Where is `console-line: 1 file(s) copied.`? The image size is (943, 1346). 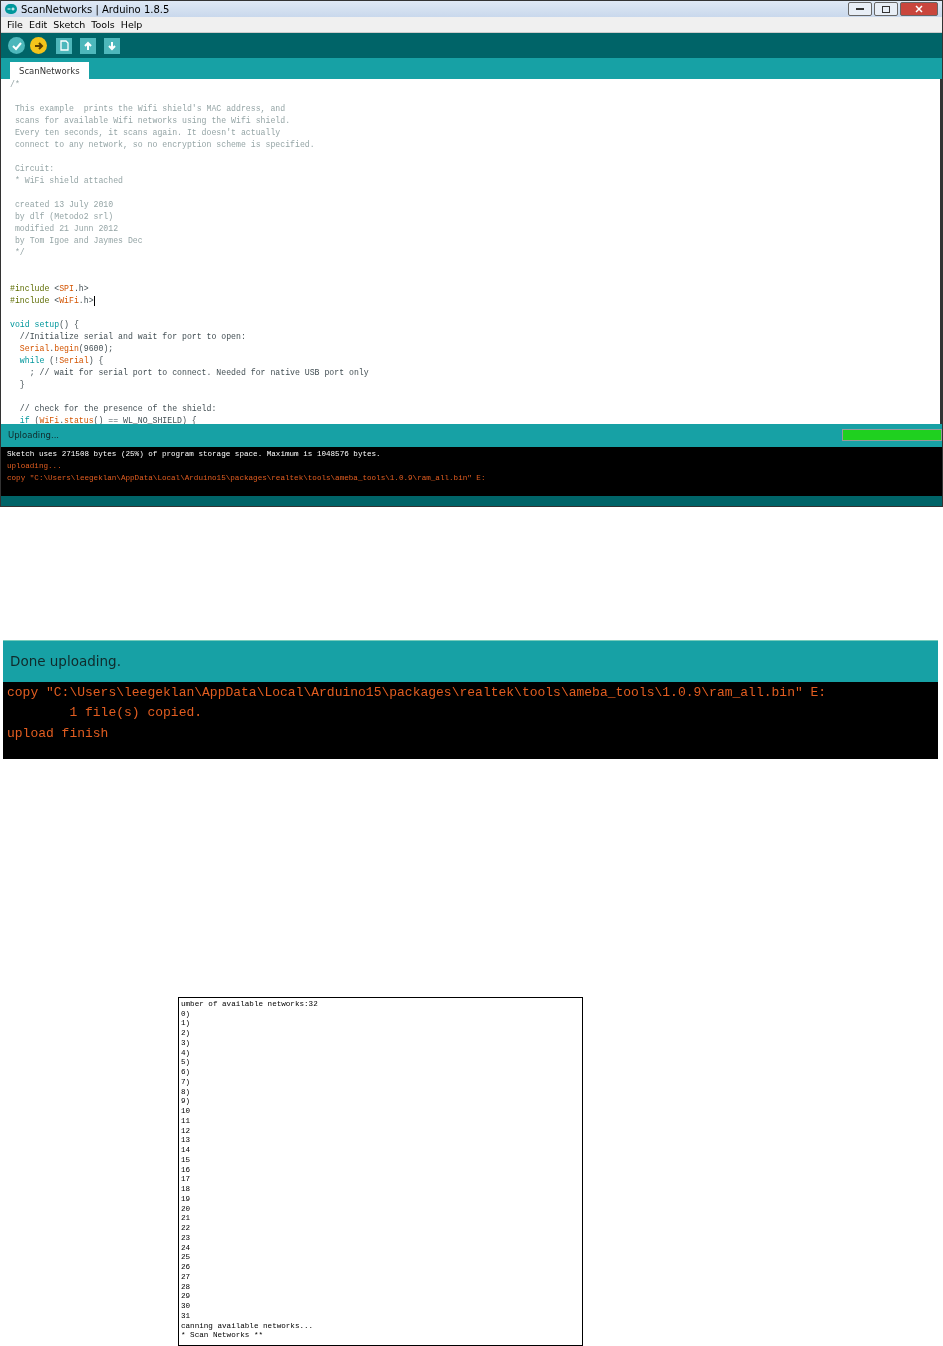
console-line: 1 file(s) copied. is located at coordinates (136, 713).